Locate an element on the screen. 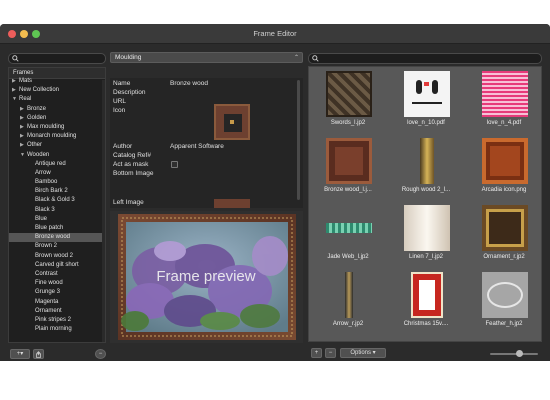 The width and height of the screenshot is (550, 400). remove-frame-button: − is located at coordinates (100, 354).